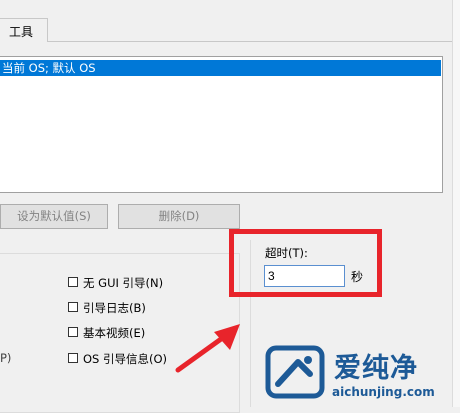 The height and width of the screenshot is (413, 460). What do you see at coordinates (73, 332) in the screenshot?
I see `base-video-checkbox` at bounding box center [73, 332].